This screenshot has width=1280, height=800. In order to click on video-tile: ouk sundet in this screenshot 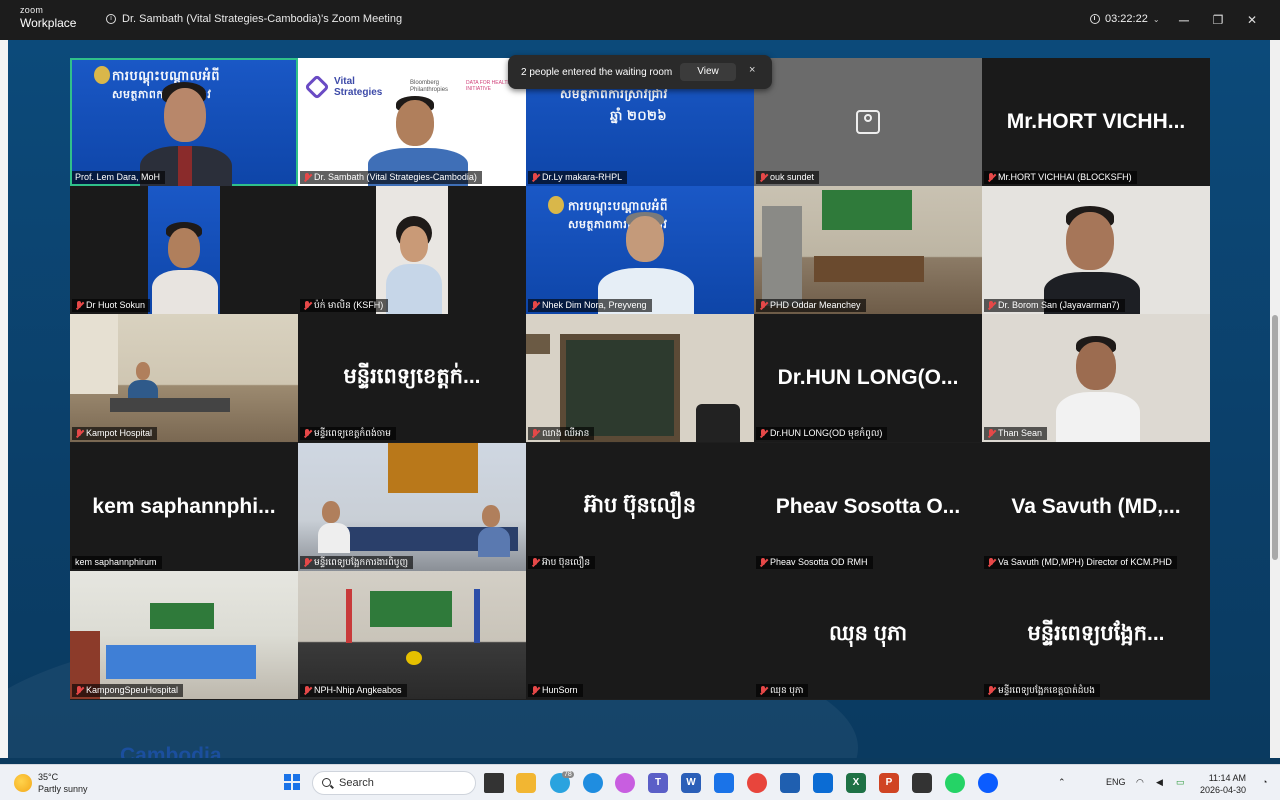, I will do `click(868, 122)`.